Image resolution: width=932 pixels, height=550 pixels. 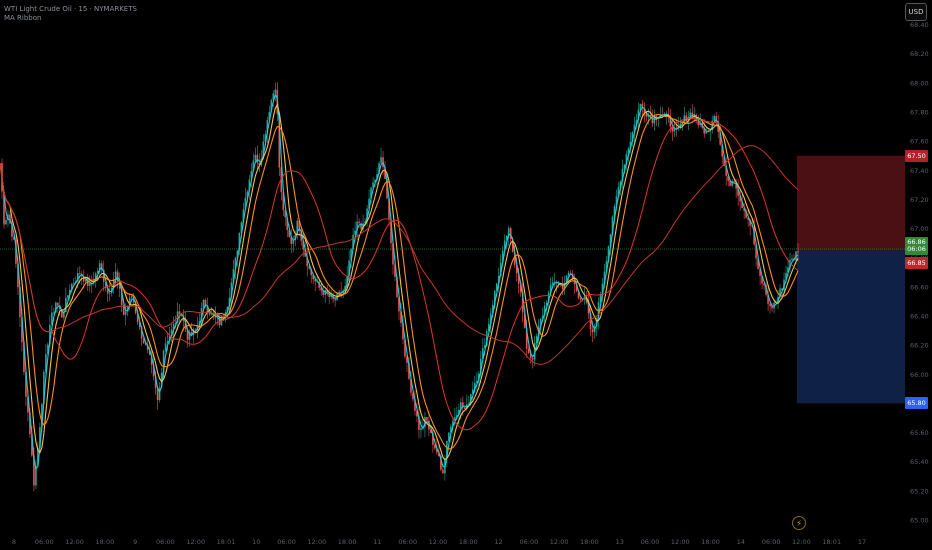 I want to click on y-tick-label: 67.20, so click(x=919, y=200).